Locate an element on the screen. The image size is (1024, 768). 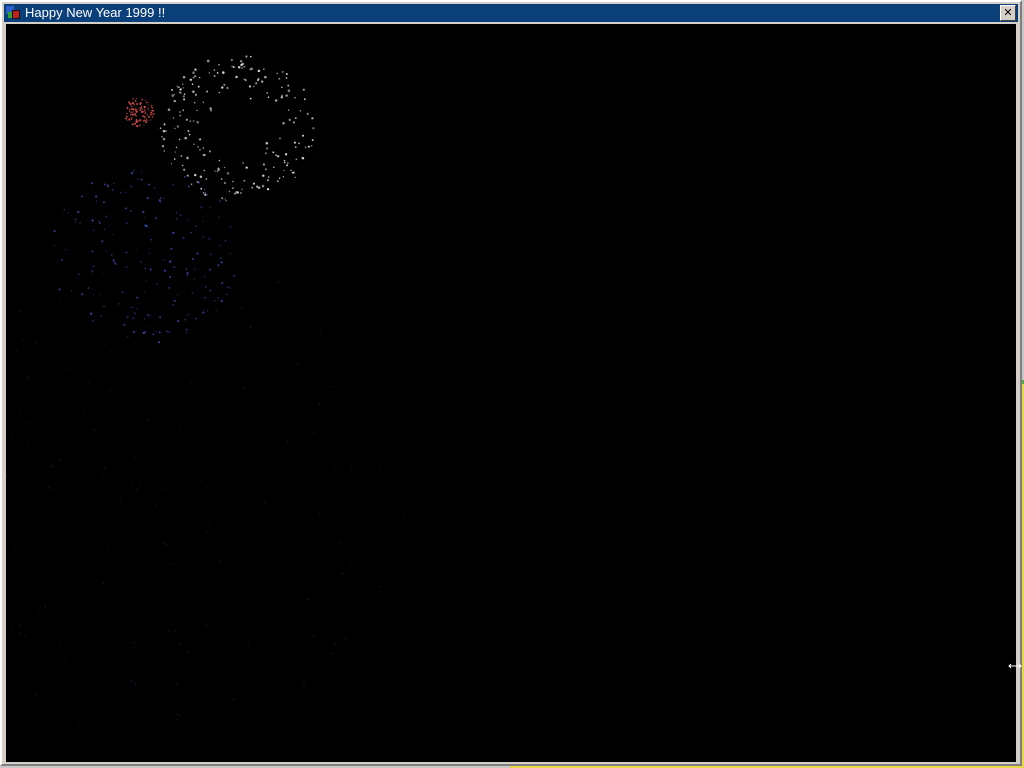
title-bar: Happy New Year 1999 !! ✕ is located at coordinates (511, 13).